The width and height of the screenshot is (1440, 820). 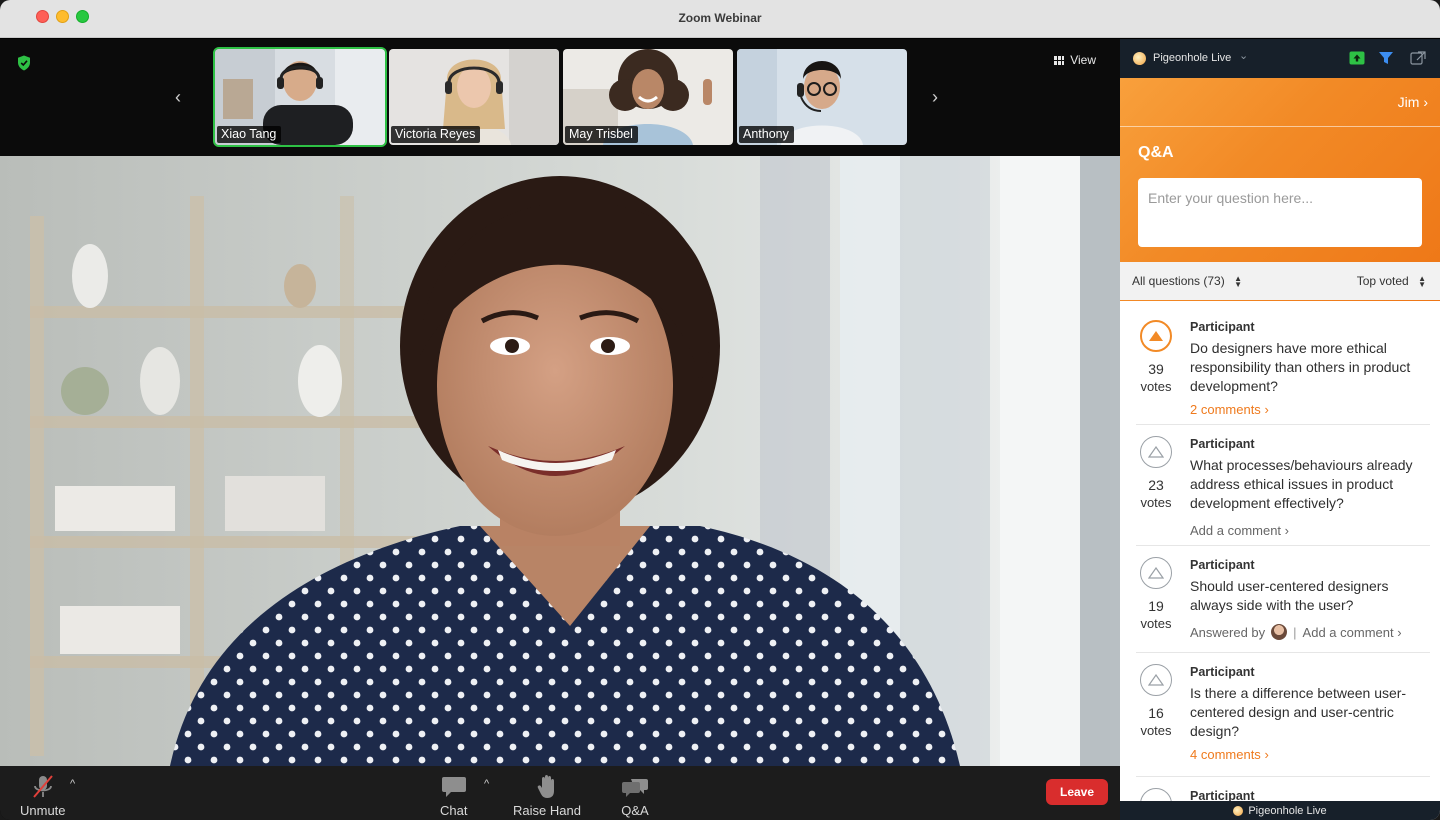 I want to click on chat-label: Chat, so click(x=454, y=810).